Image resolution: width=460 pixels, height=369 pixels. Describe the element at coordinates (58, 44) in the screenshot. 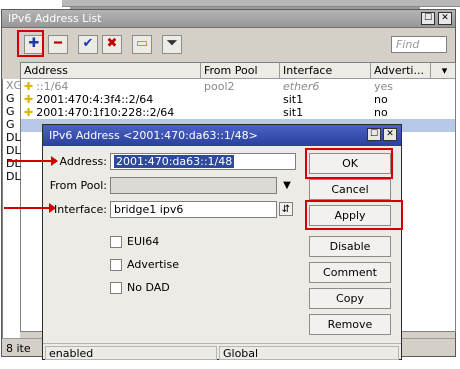

I see `remove-icon: ━` at that location.